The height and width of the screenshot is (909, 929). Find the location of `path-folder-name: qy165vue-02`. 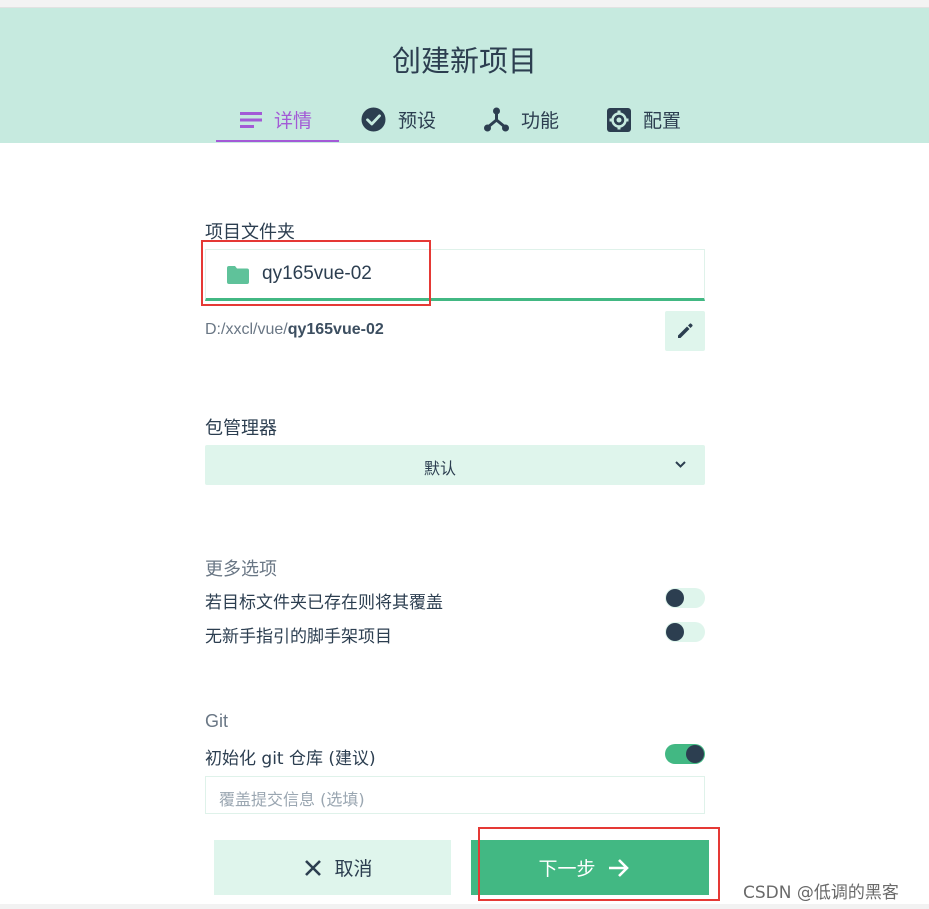

path-folder-name: qy165vue-02 is located at coordinates (335, 329).